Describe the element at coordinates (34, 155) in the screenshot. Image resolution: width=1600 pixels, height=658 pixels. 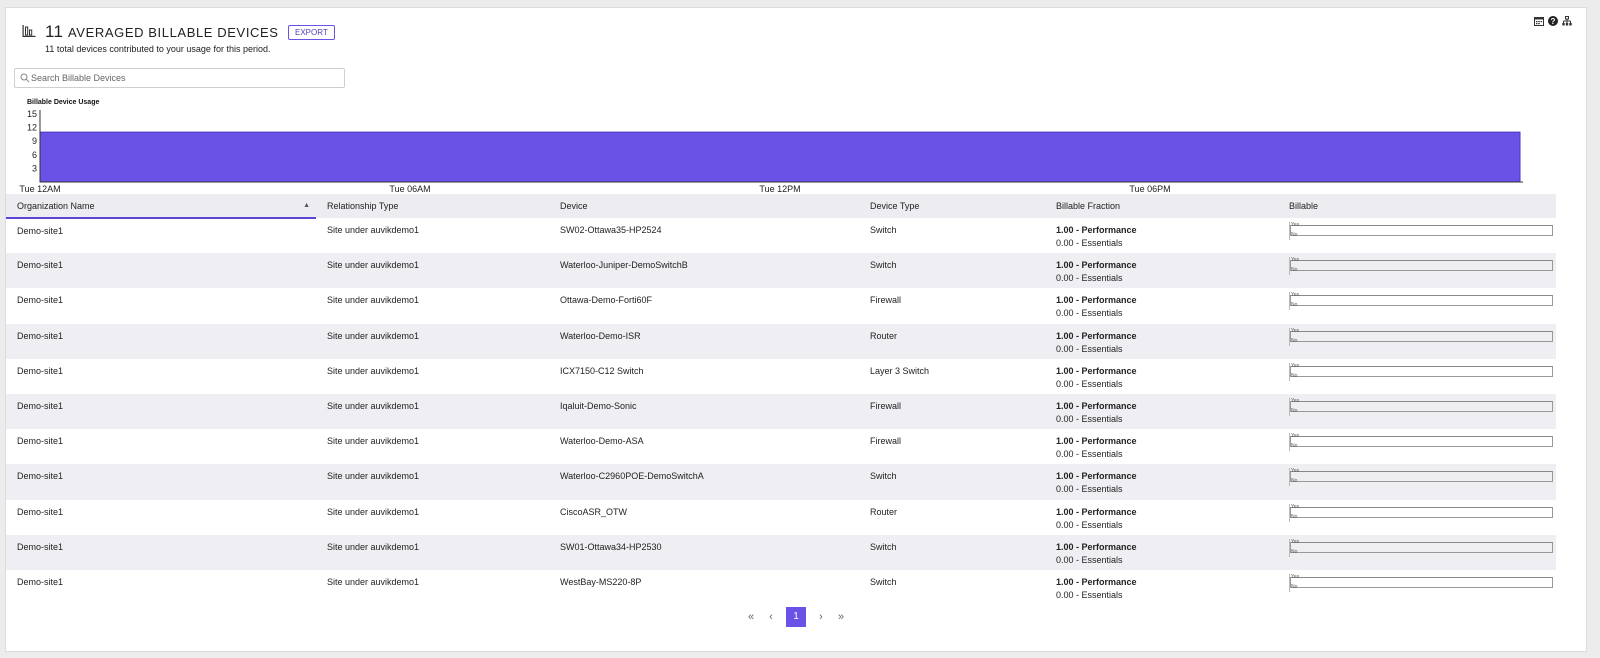
I see `y-tick-label: 6` at that location.